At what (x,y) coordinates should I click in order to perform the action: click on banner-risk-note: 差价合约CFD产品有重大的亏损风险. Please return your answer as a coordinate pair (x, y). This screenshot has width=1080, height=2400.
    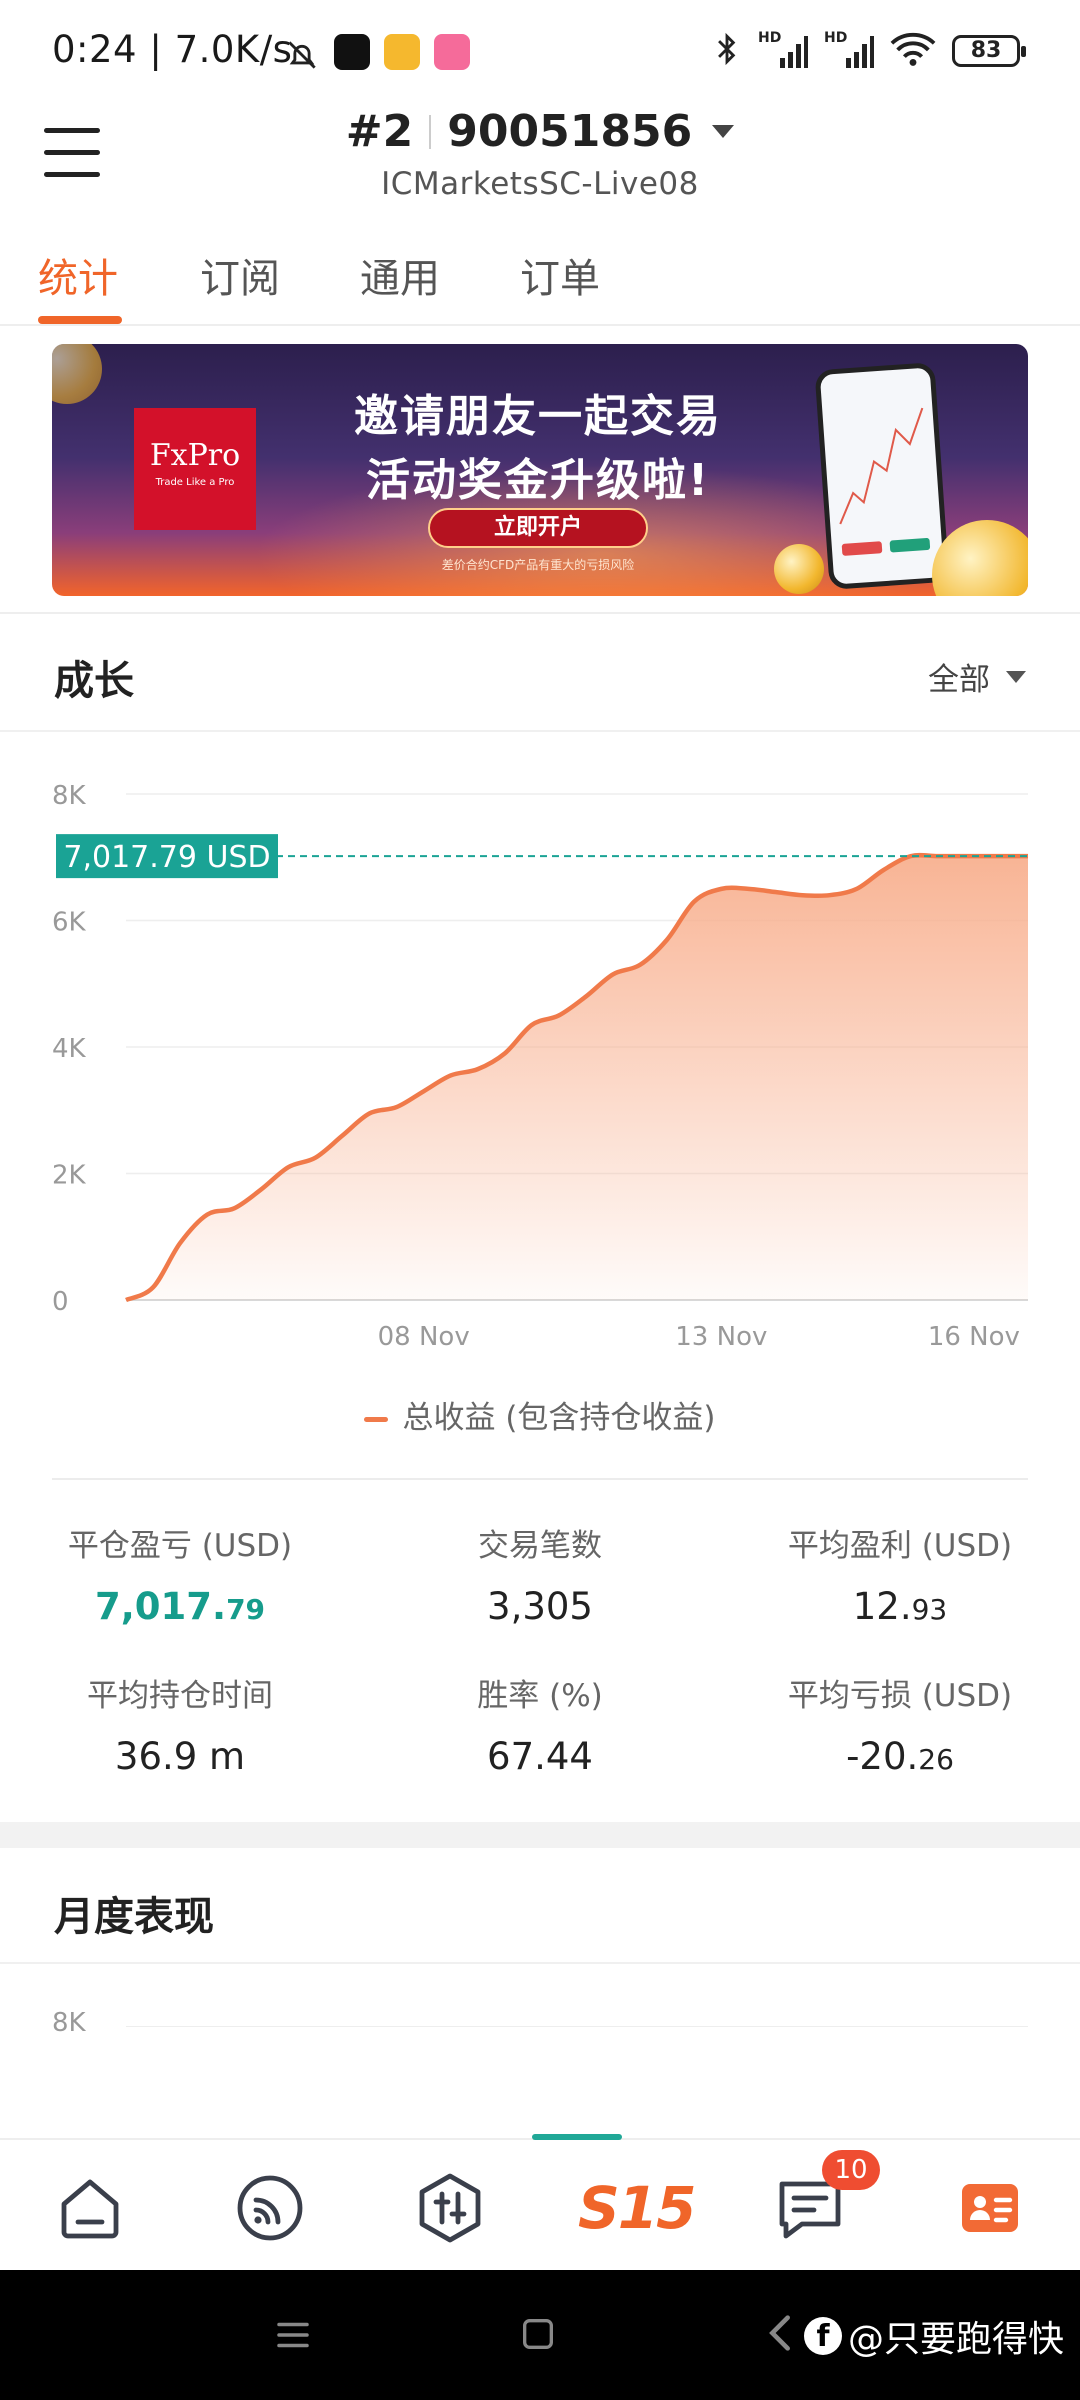
    Looking at the image, I should click on (538, 565).